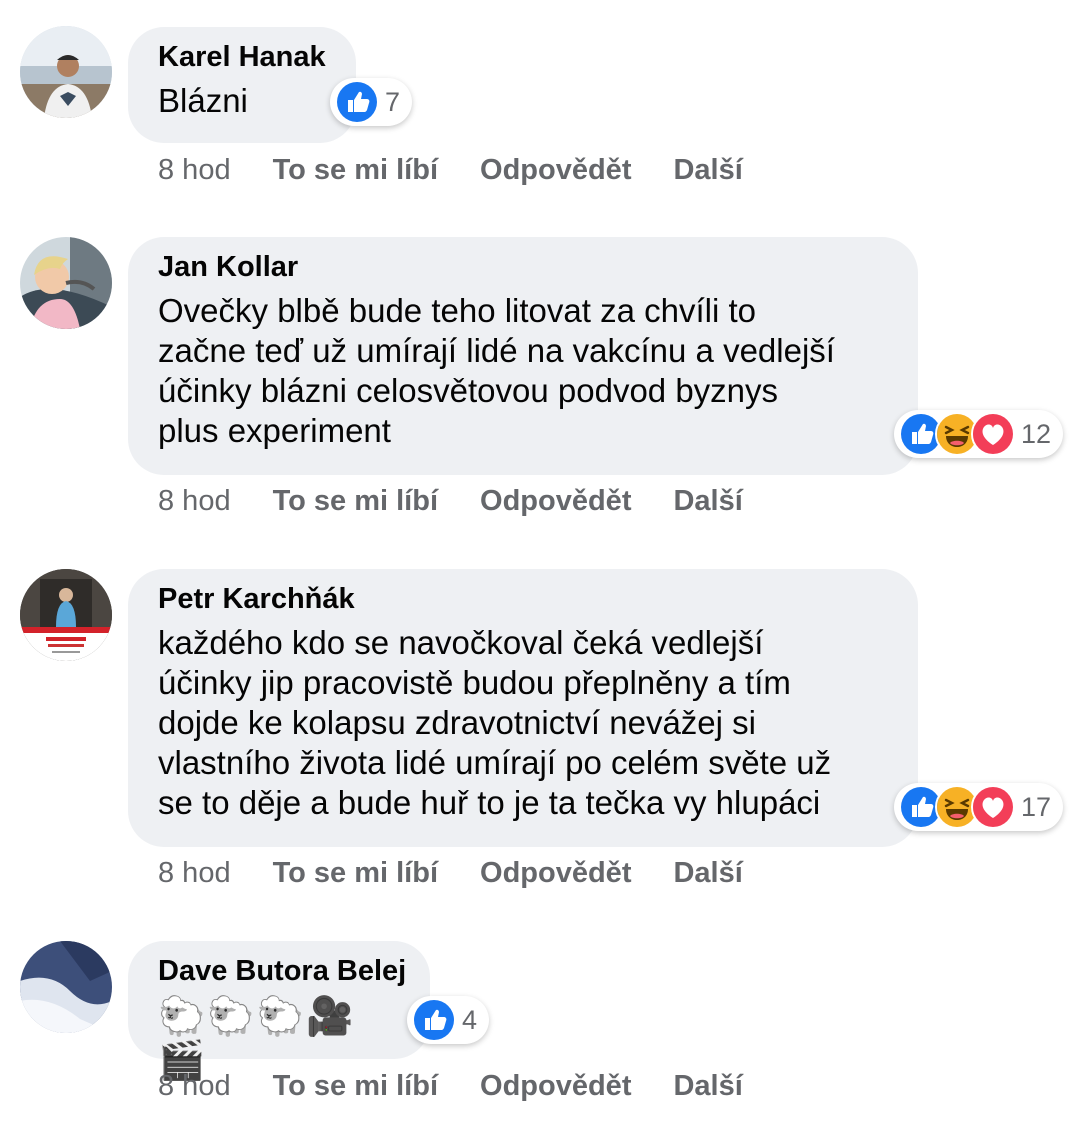 The width and height of the screenshot is (1080, 1131). I want to click on reaction-summary: 4, so click(448, 1020).